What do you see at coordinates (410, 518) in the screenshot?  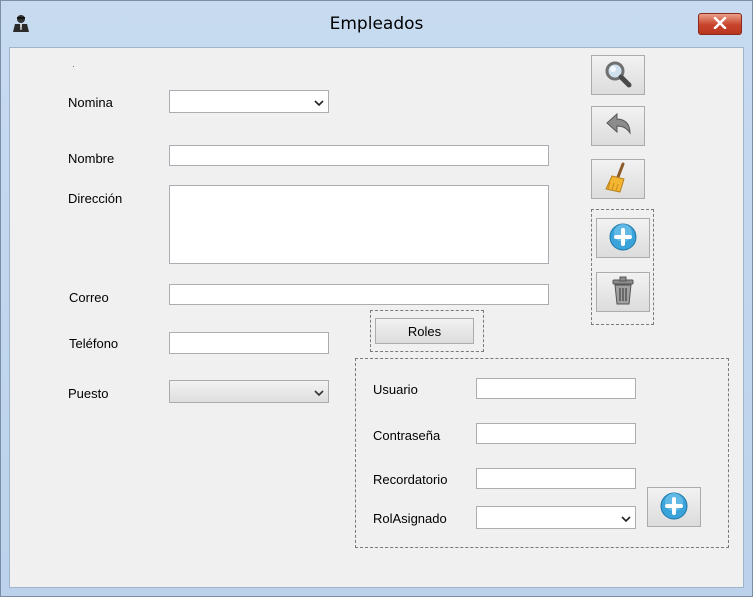 I see `rol-asignado-label: RolAsignado` at bounding box center [410, 518].